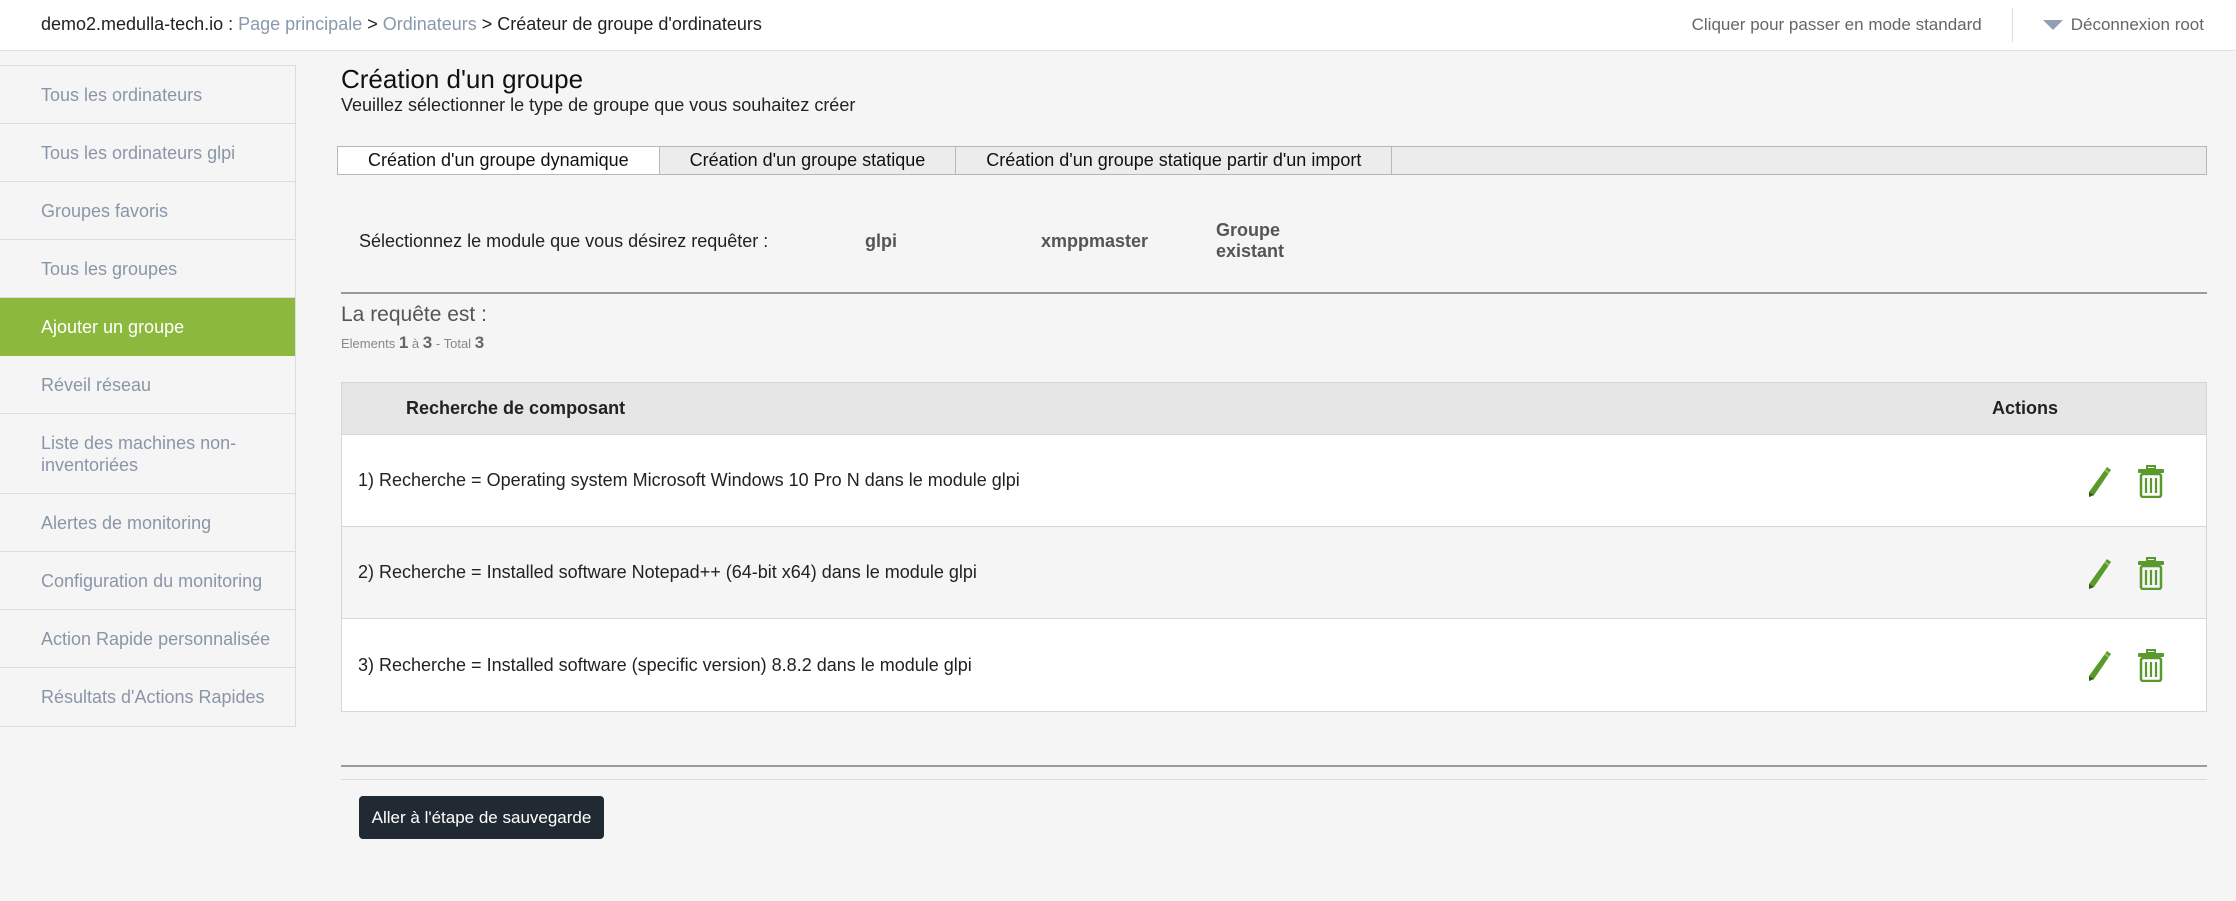  Describe the element at coordinates (147, 211) in the screenshot. I see `sidebar-item-favorite-groups: Groupes favoris` at that location.